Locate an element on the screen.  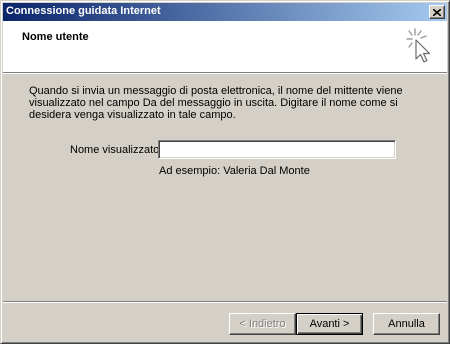
header-separator is located at coordinates (225, 73).